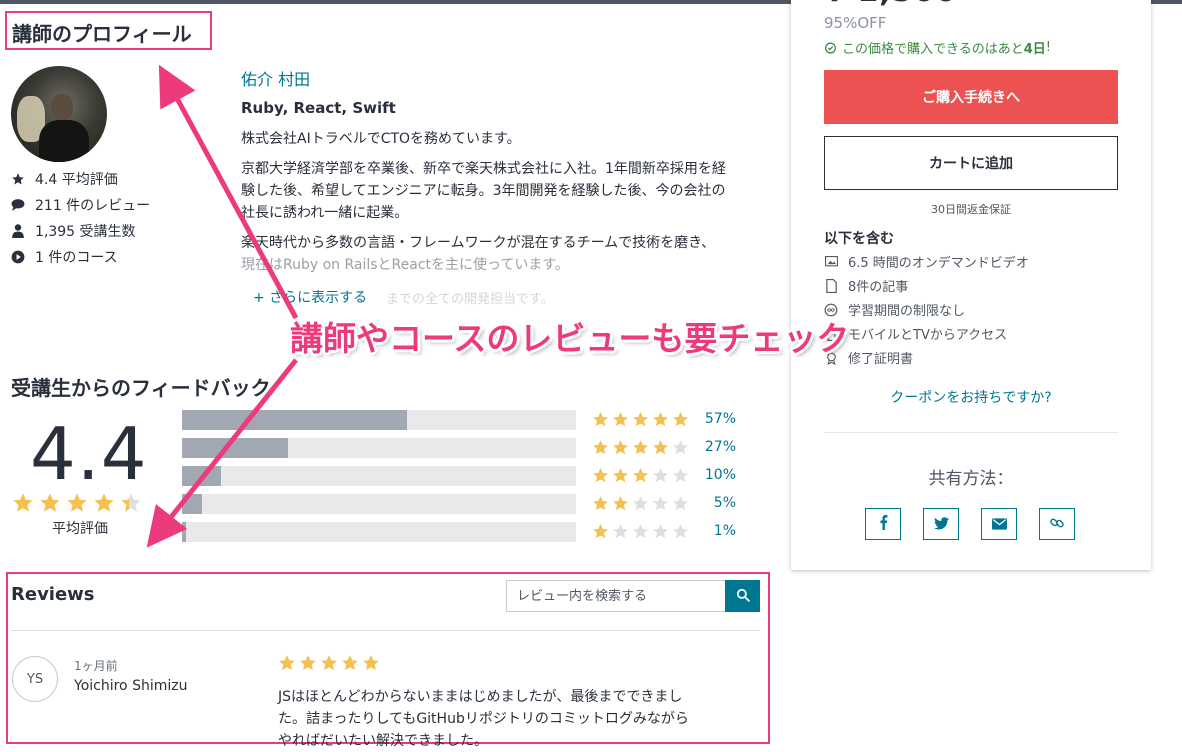 The image size is (1182, 752). I want to click on annotation-arrows, so click(222, 306).